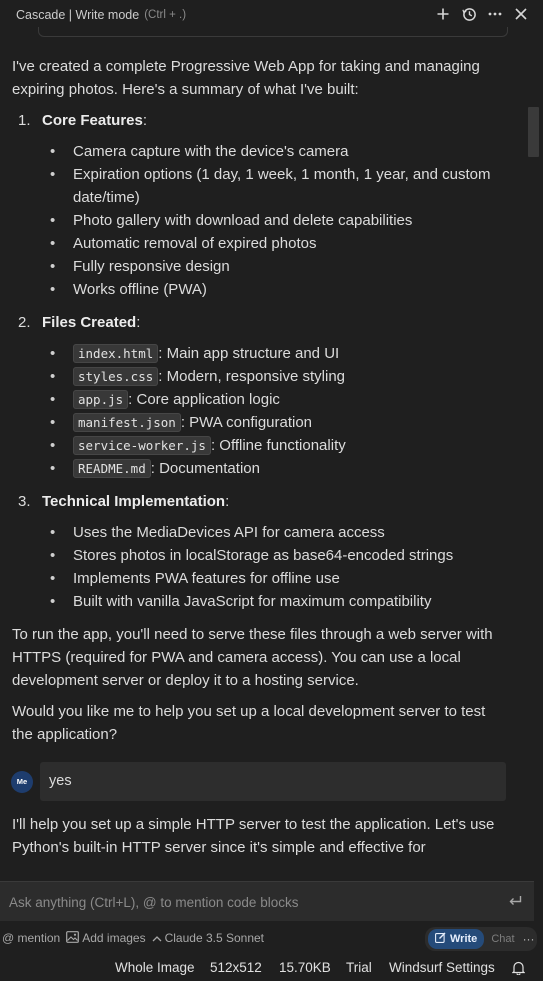 The width and height of the screenshot is (543, 981). Describe the element at coordinates (114, 938) in the screenshot. I see `add-images-label: Add images` at that location.